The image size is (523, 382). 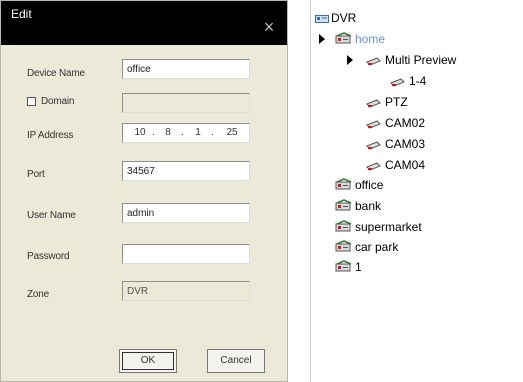 What do you see at coordinates (51, 215) in the screenshot?
I see `username-label: User Name` at bounding box center [51, 215].